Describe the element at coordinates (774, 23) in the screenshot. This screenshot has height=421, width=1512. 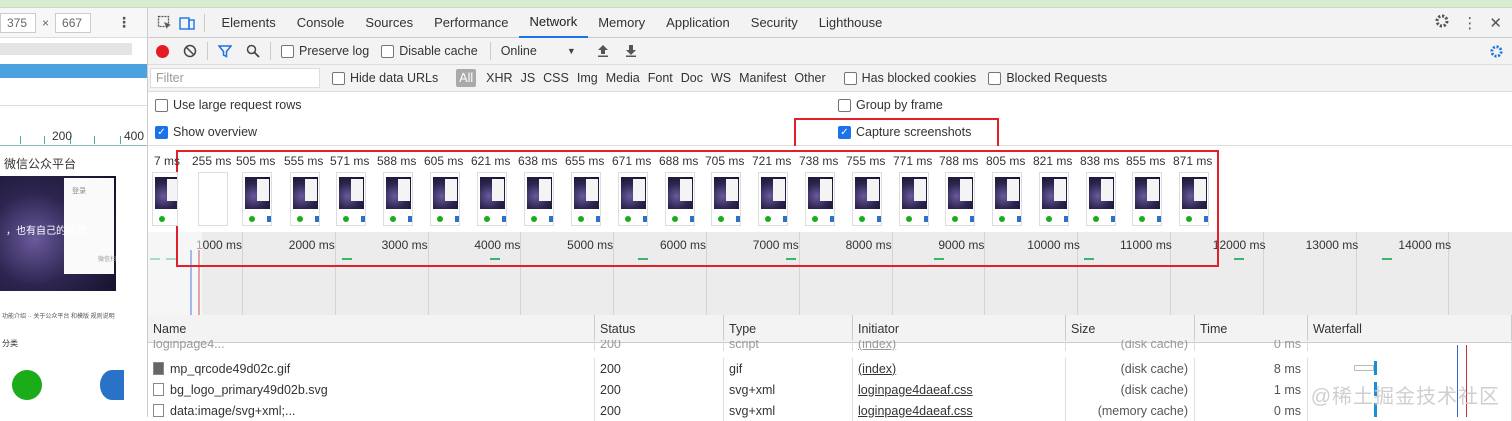
I see `tab-security: Security` at that location.